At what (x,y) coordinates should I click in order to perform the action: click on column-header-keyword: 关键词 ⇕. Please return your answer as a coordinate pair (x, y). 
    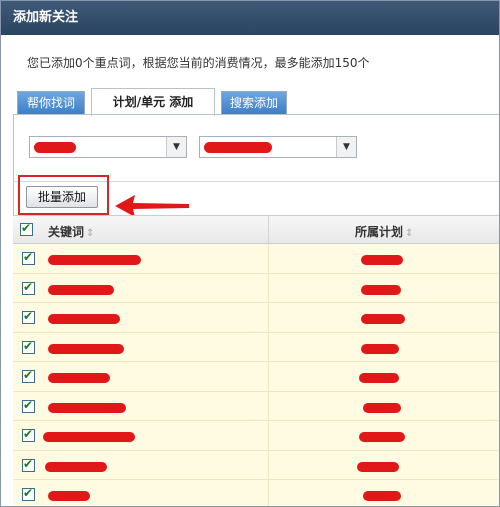
    Looking at the image, I should click on (71, 231).